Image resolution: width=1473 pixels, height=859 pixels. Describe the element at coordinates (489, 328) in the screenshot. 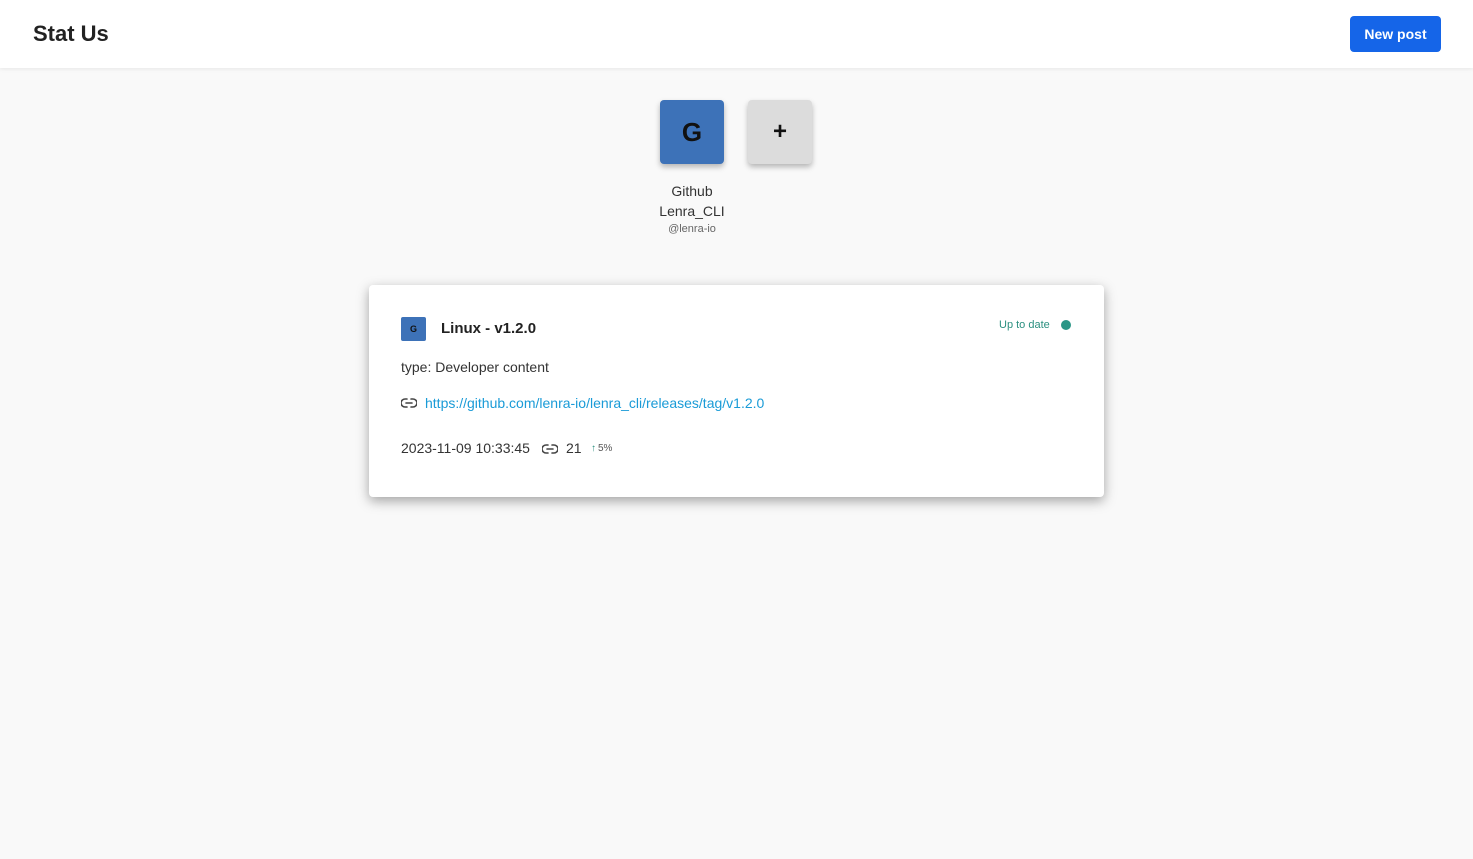

I see `card-title: Linux - v1.2.0` at that location.